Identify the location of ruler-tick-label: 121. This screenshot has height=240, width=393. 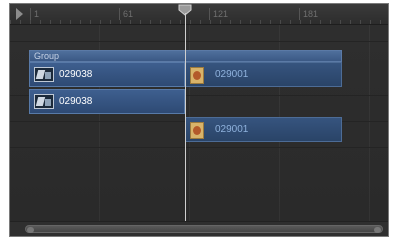
(218, 14).